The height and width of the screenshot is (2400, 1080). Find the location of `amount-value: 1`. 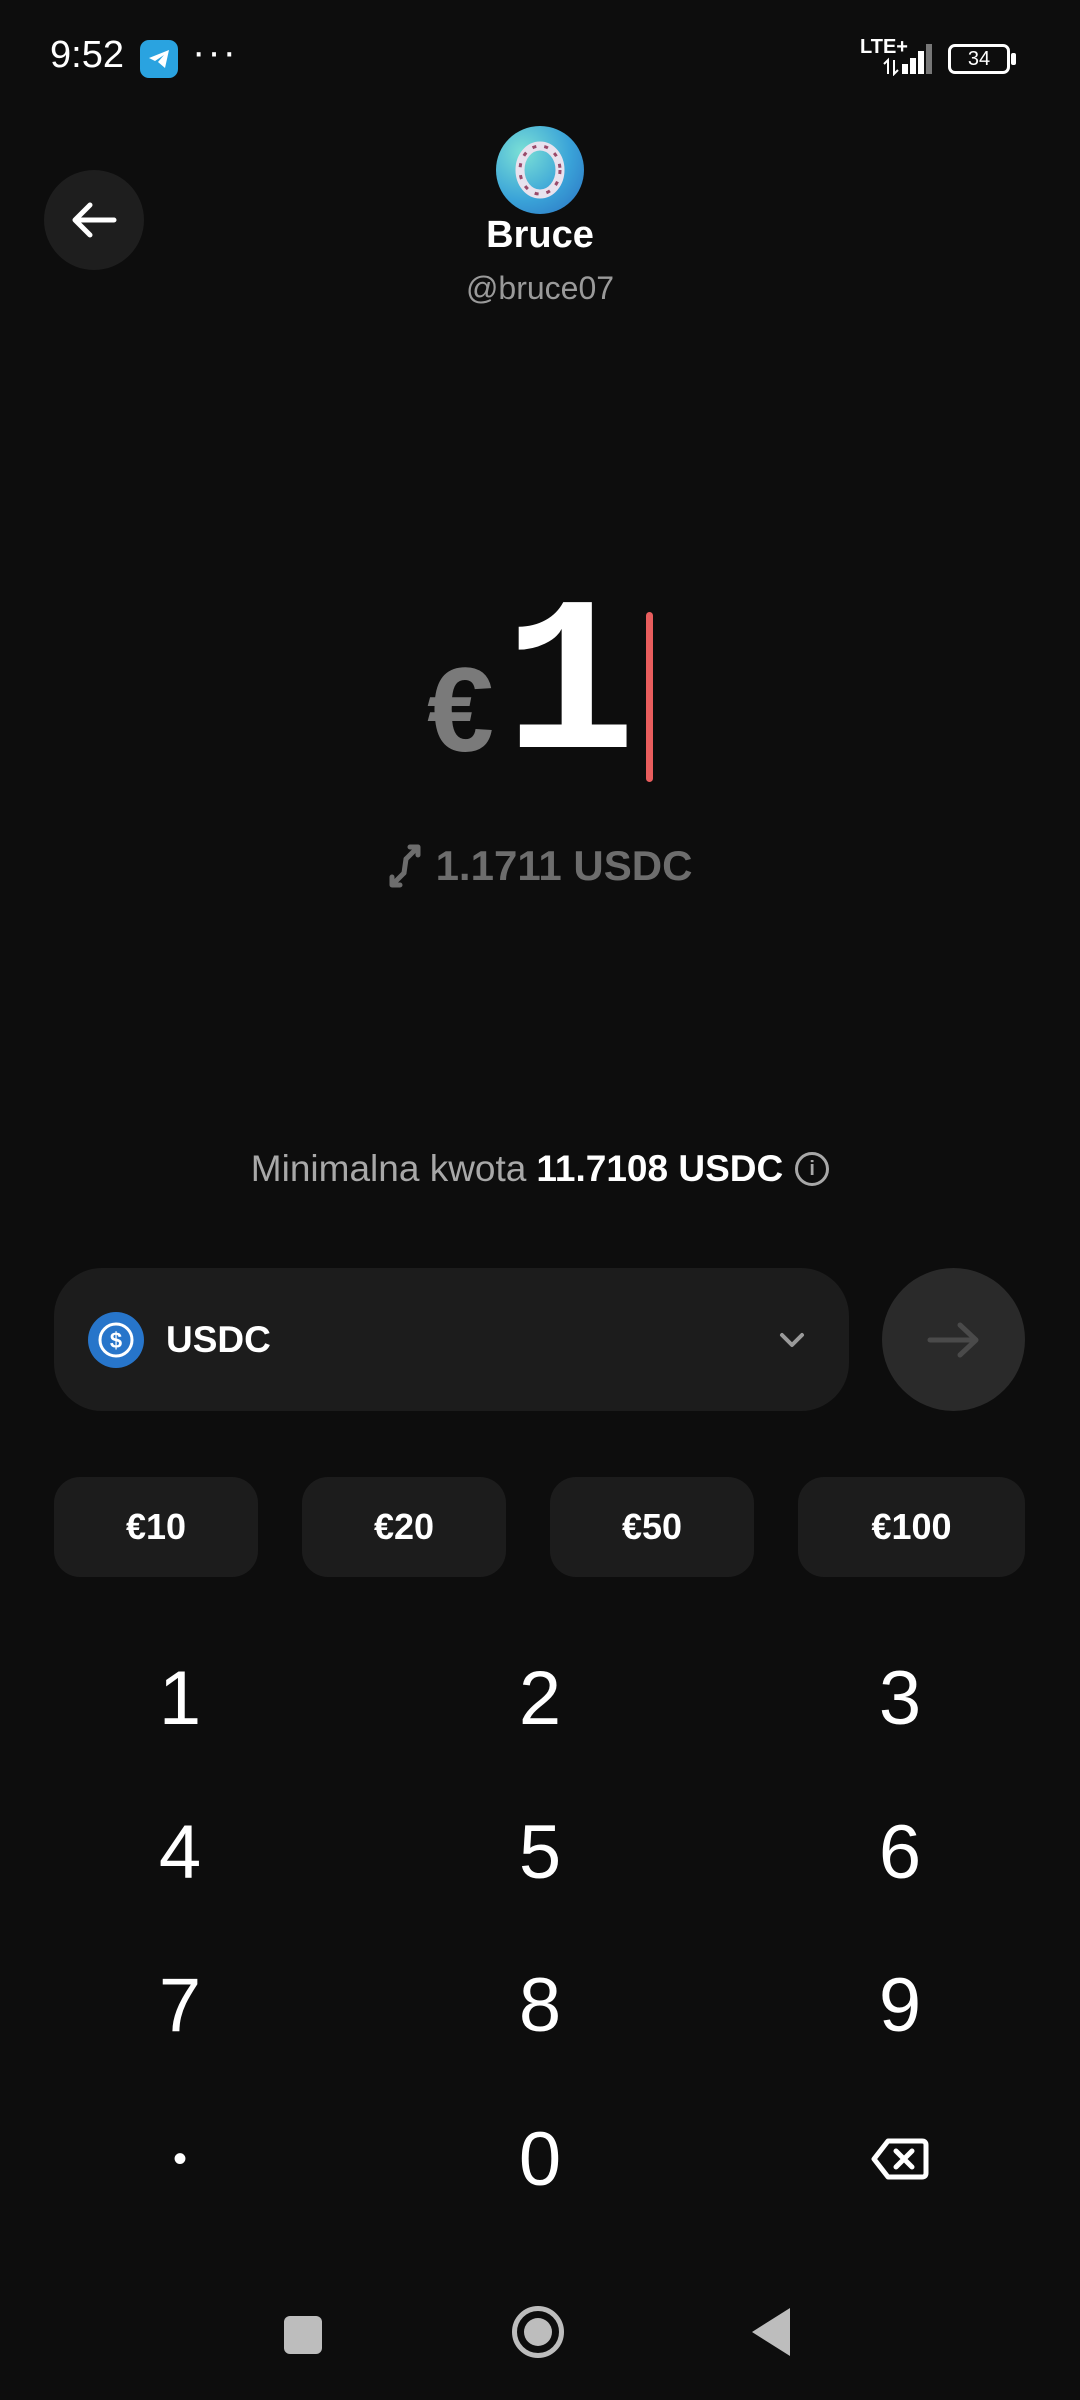

amount-value: 1 is located at coordinates (569, 689).